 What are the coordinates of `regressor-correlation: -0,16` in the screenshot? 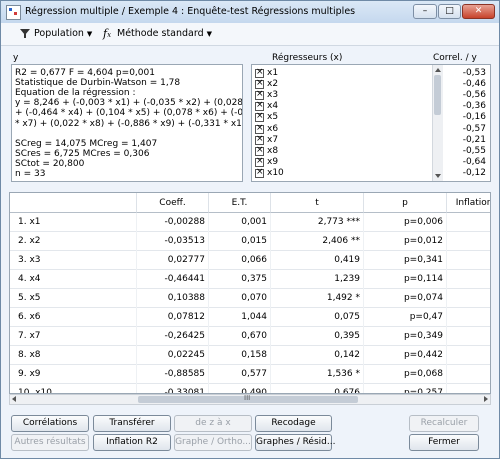 It's located at (474, 117).